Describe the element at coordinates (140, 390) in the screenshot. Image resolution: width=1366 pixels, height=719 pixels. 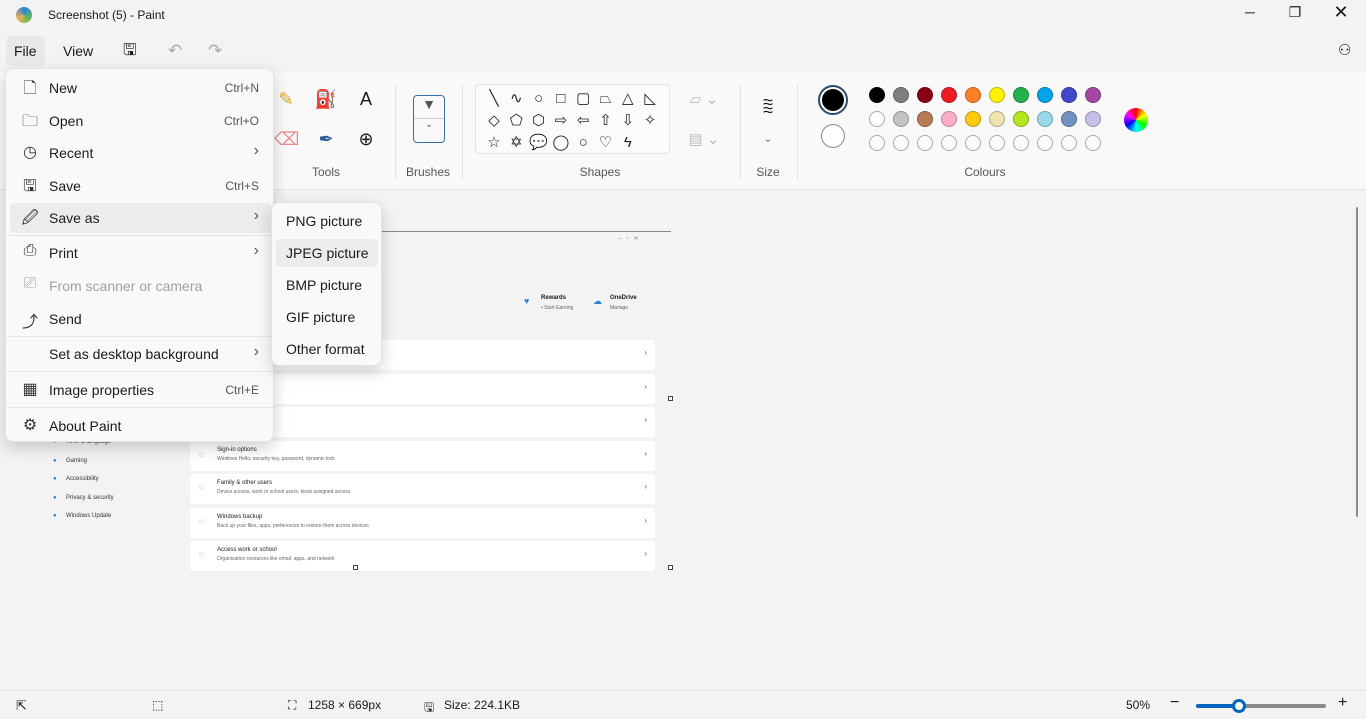
I see `file-menu-item-image-properties: ▦ Image properties Ctrl+E` at that location.